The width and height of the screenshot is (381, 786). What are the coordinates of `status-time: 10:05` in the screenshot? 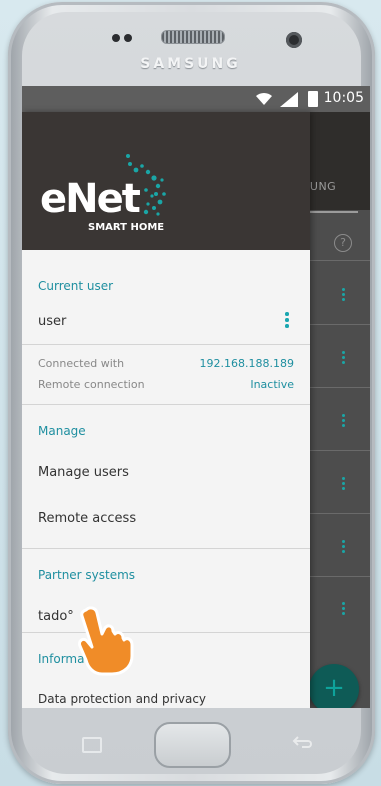 It's located at (343, 98).